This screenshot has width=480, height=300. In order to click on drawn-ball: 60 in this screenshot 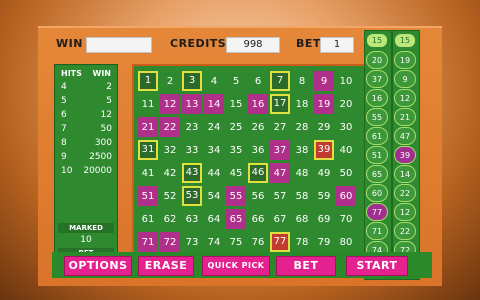, I will do `click(377, 193)`.